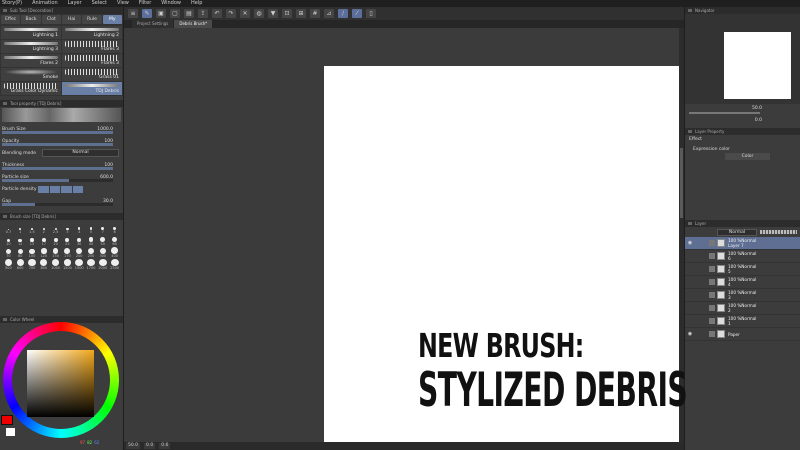 This screenshot has height=450, width=800. I want to click on menu-item-2: Layer, so click(75, 3).